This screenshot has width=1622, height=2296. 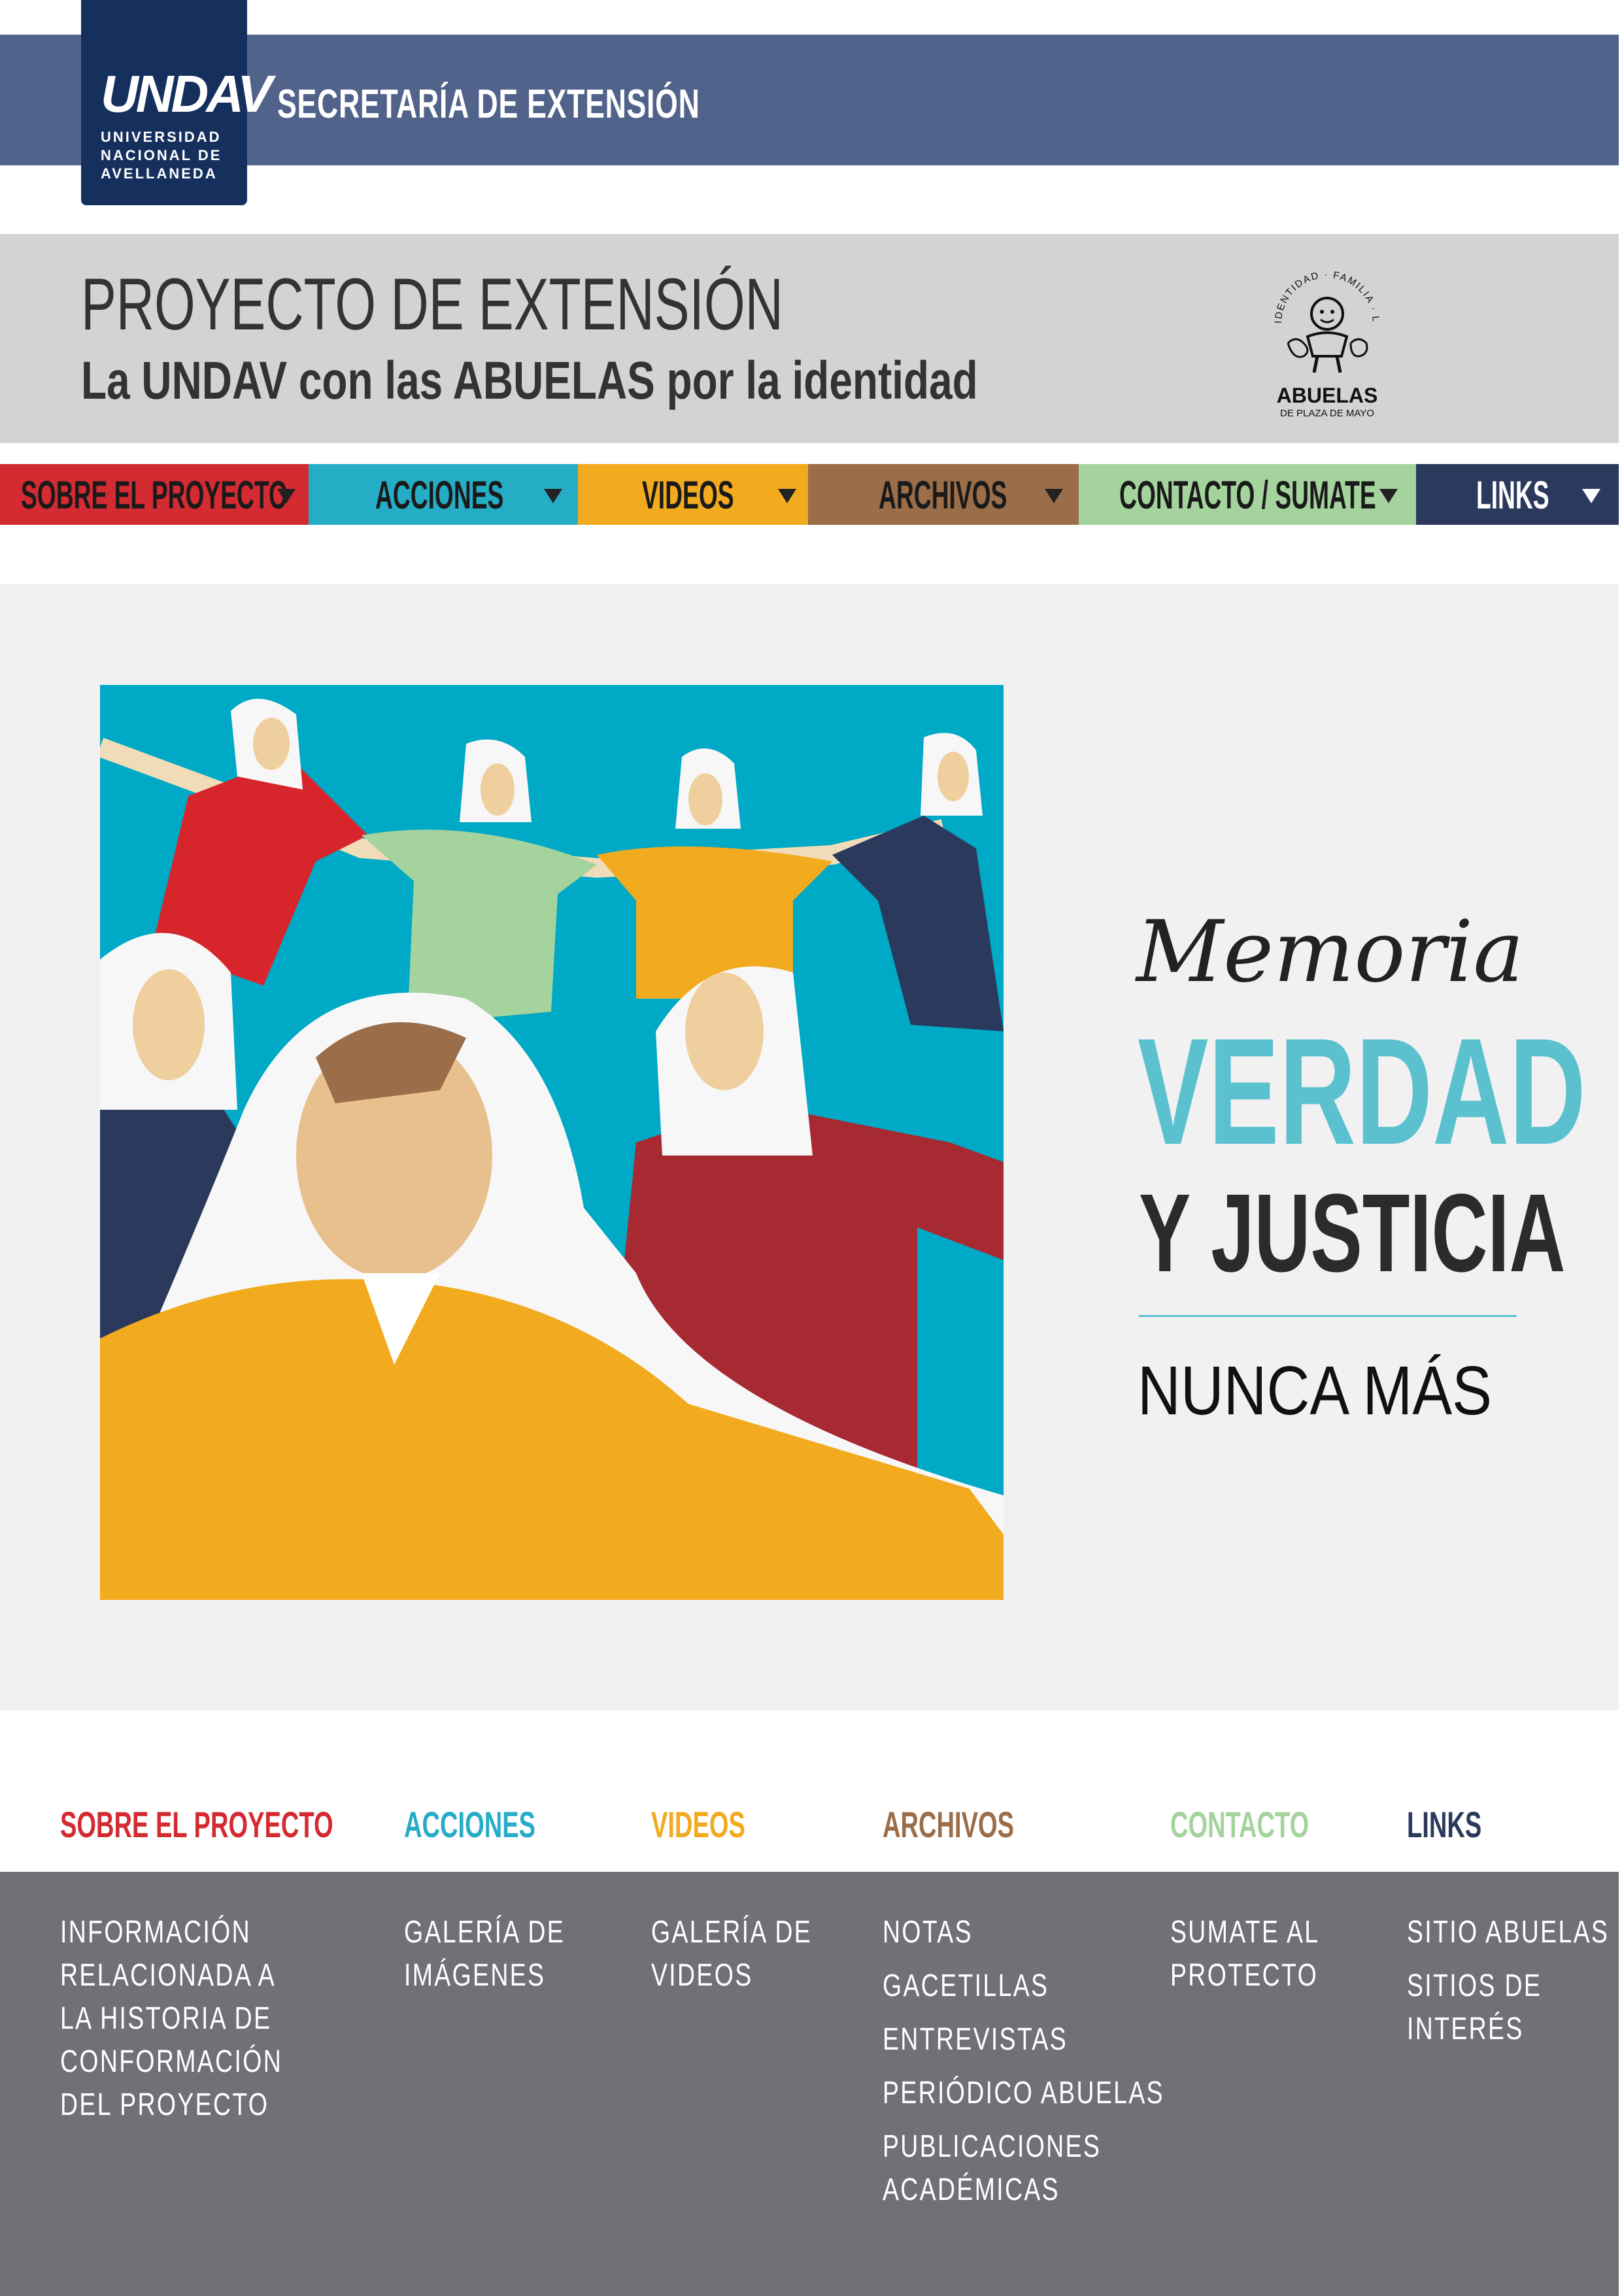 What do you see at coordinates (1352, 1233) in the screenshot?
I see `slogan-justicia: Y JUSTICIA` at bounding box center [1352, 1233].